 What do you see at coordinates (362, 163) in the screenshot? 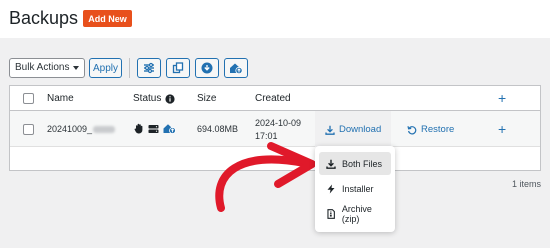
I see `menu-item-label: Both Files` at bounding box center [362, 163].